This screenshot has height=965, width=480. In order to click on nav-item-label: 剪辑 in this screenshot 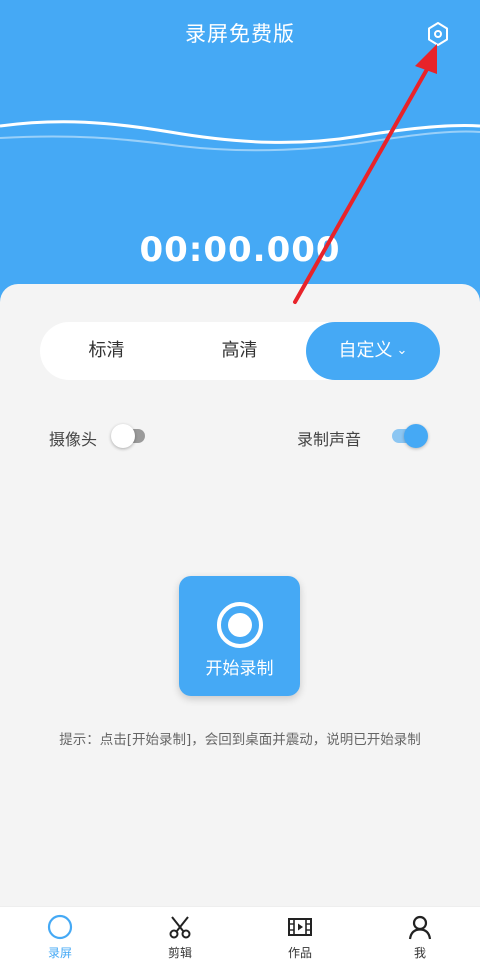, I will do `click(179, 953)`.